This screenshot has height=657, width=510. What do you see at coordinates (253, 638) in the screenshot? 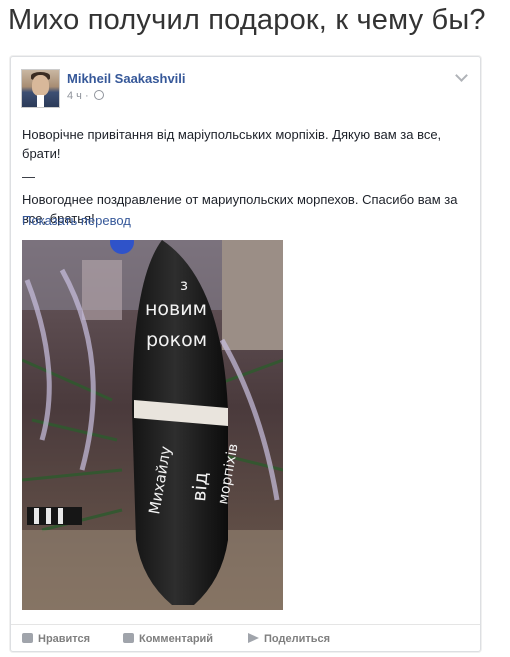
I see `share-arrow-icon` at bounding box center [253, 638].